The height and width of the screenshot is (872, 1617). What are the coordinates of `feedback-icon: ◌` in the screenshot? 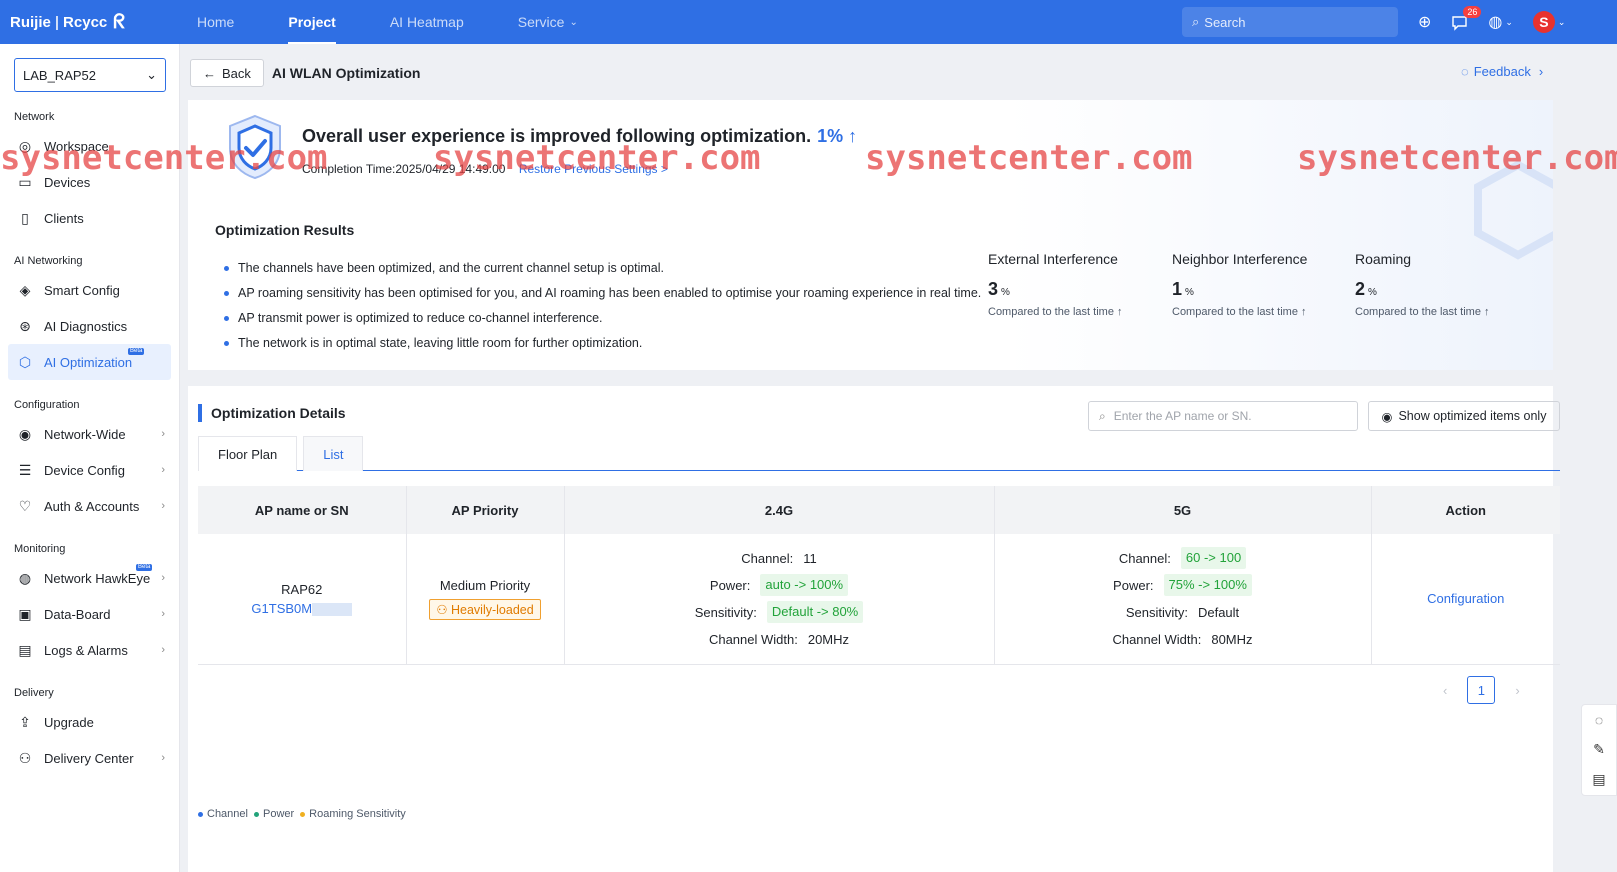 It's located at (1465, 71).